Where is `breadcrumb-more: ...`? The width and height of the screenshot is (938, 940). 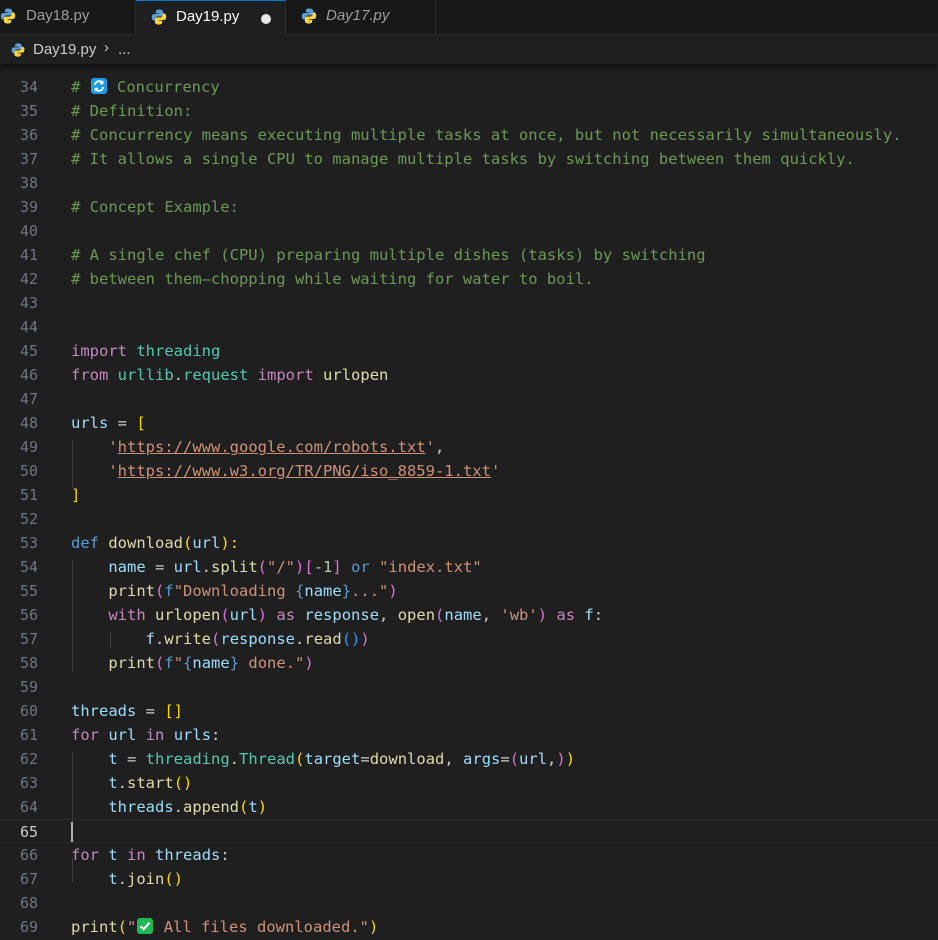 breadcrumb-more: ... is located at coordinates (124, 49).